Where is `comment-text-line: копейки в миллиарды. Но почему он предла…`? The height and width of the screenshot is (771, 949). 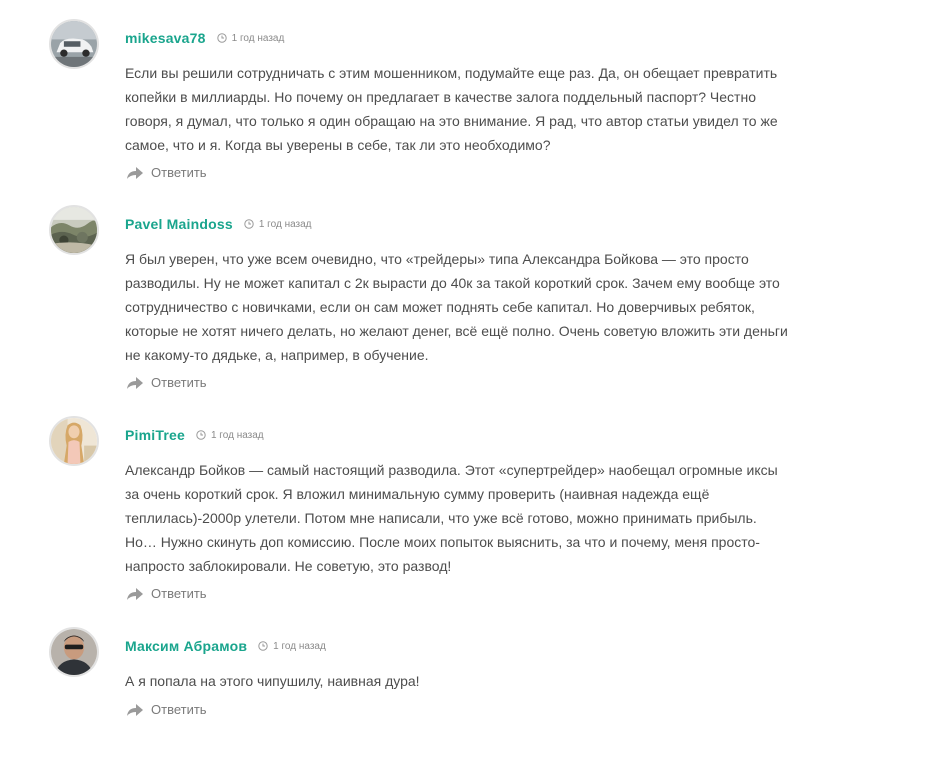 comment-text-line: копейки в миллиарды. Но почему он предла… is located at coordinates (440, 97).